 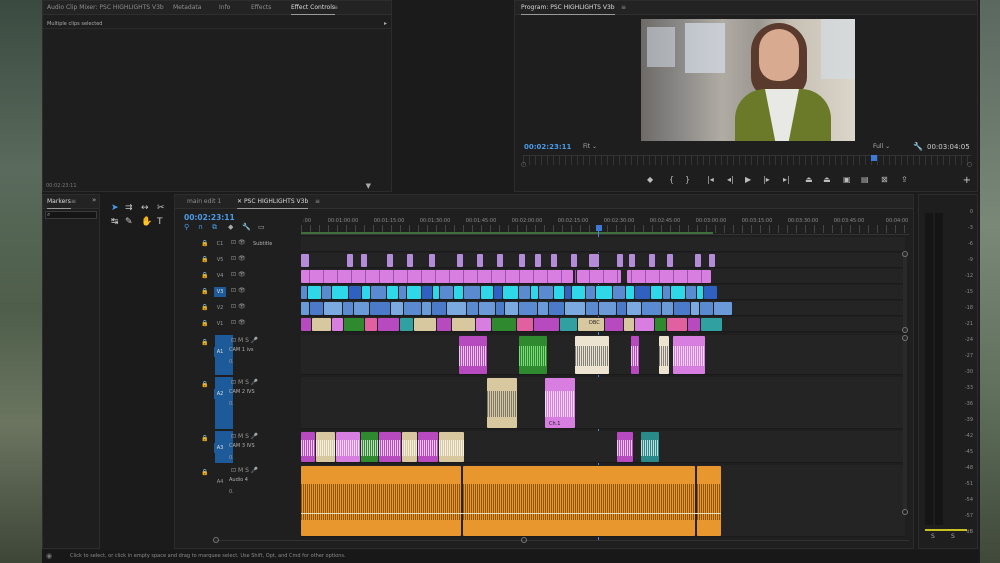 What do you see at coordinates (220, 292) in the screenshot?
I see `track-target-v3: V3` at bounding box center [220, 292].